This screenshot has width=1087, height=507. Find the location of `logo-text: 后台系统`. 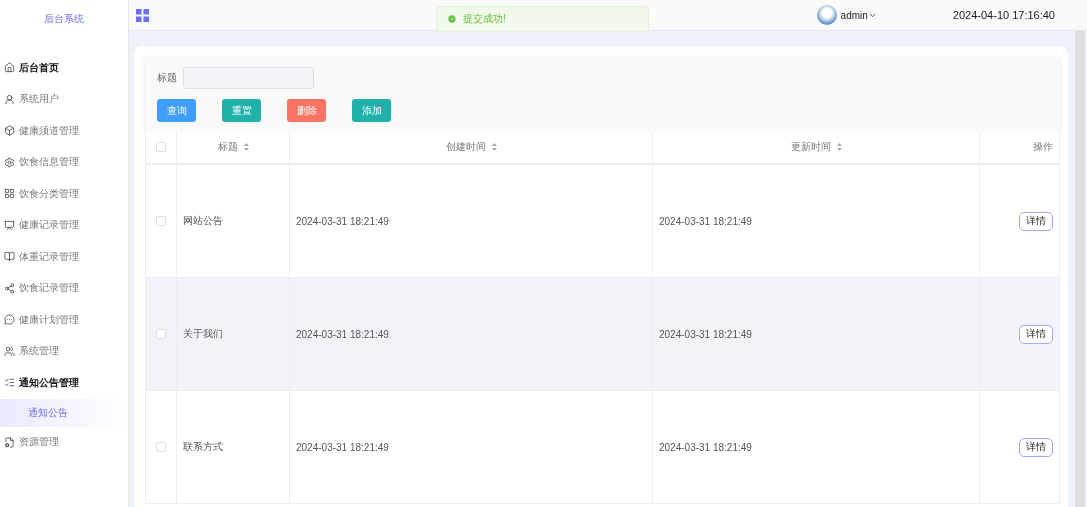

logo-text: 后台系统 is located at coordinates (64, 19).